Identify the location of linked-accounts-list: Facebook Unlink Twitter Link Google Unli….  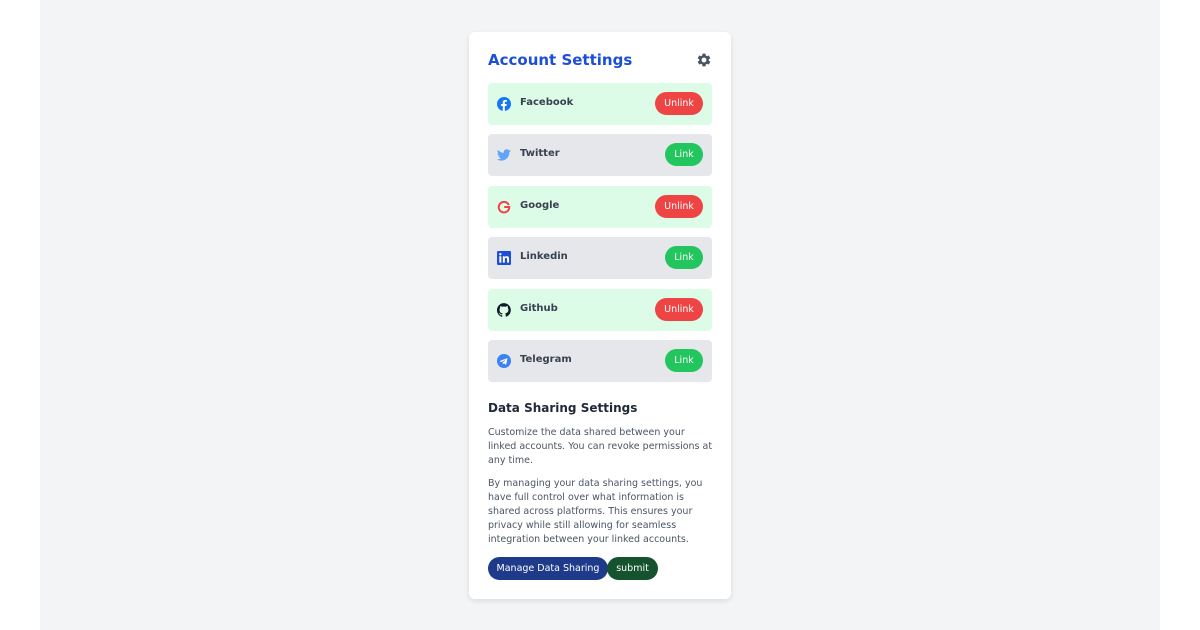
(600, 237).